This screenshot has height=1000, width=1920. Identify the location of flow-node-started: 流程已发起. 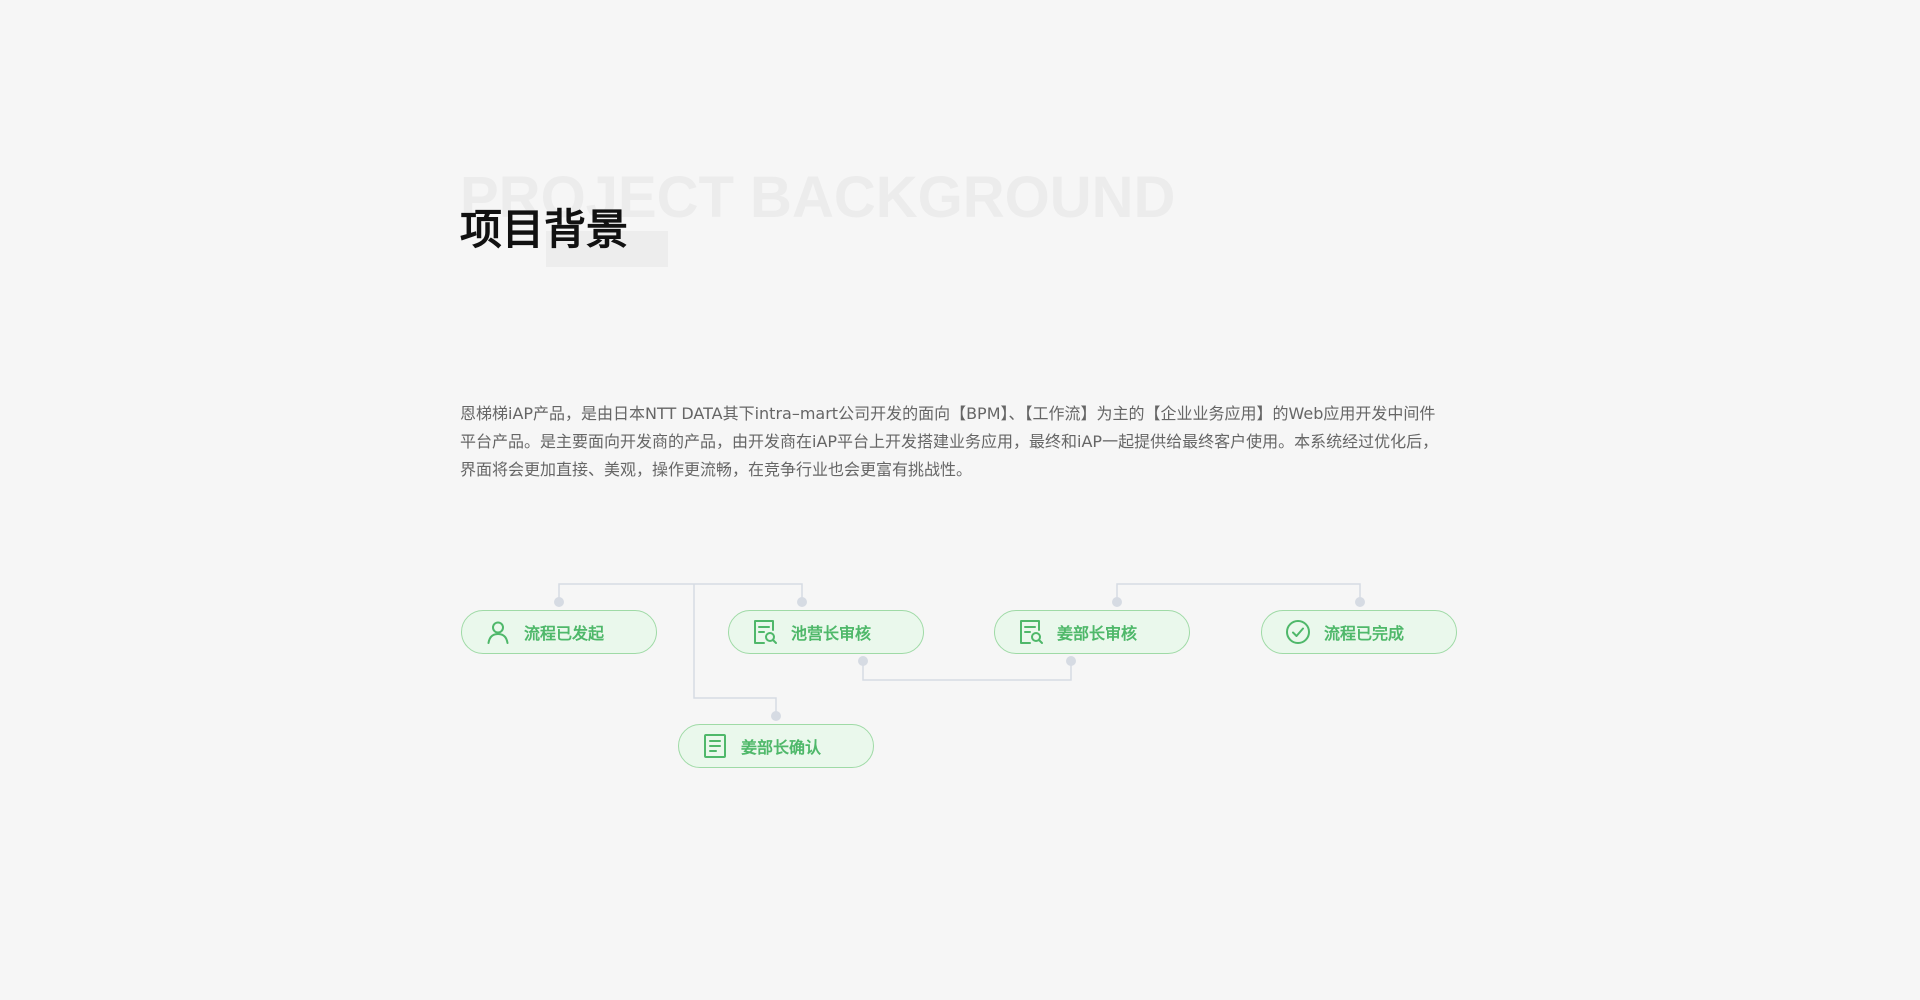
(559, 632).